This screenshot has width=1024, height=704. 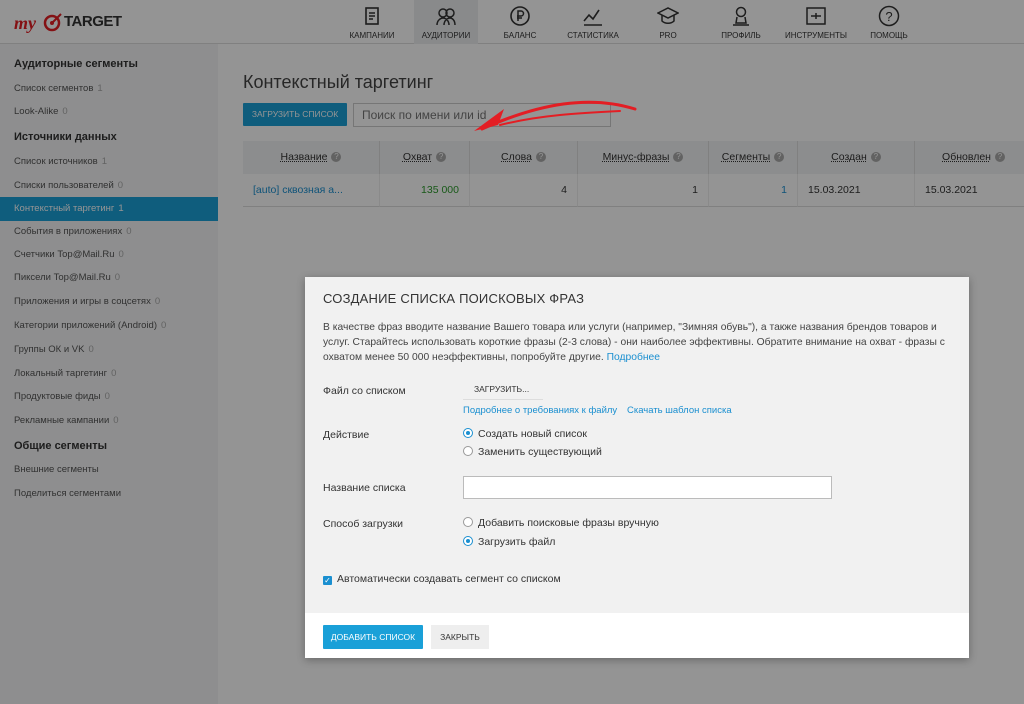 I want to click on file-requirements-link: Подробнее о требованиях к файлу, so click(x=540, y=410).